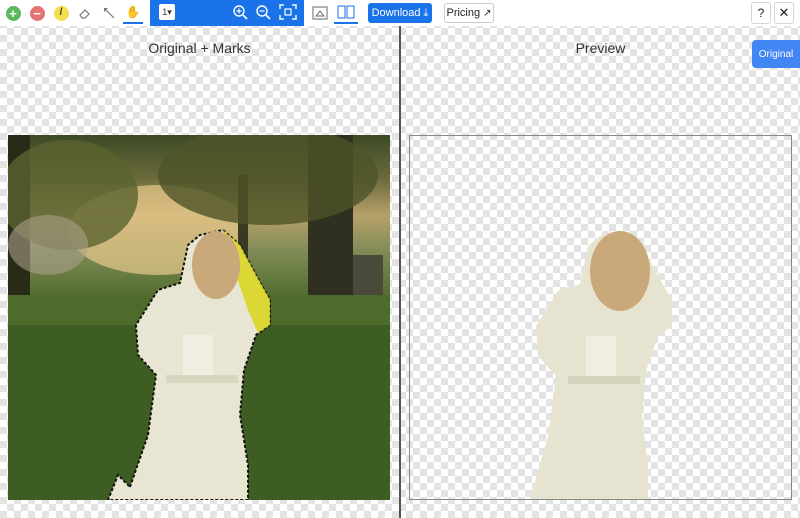 This screenshot has width=800, height=518. Describe the element at coordinates (199, 48) in the screenshot. I see `left-panel-title: Original + Marks` at that location.